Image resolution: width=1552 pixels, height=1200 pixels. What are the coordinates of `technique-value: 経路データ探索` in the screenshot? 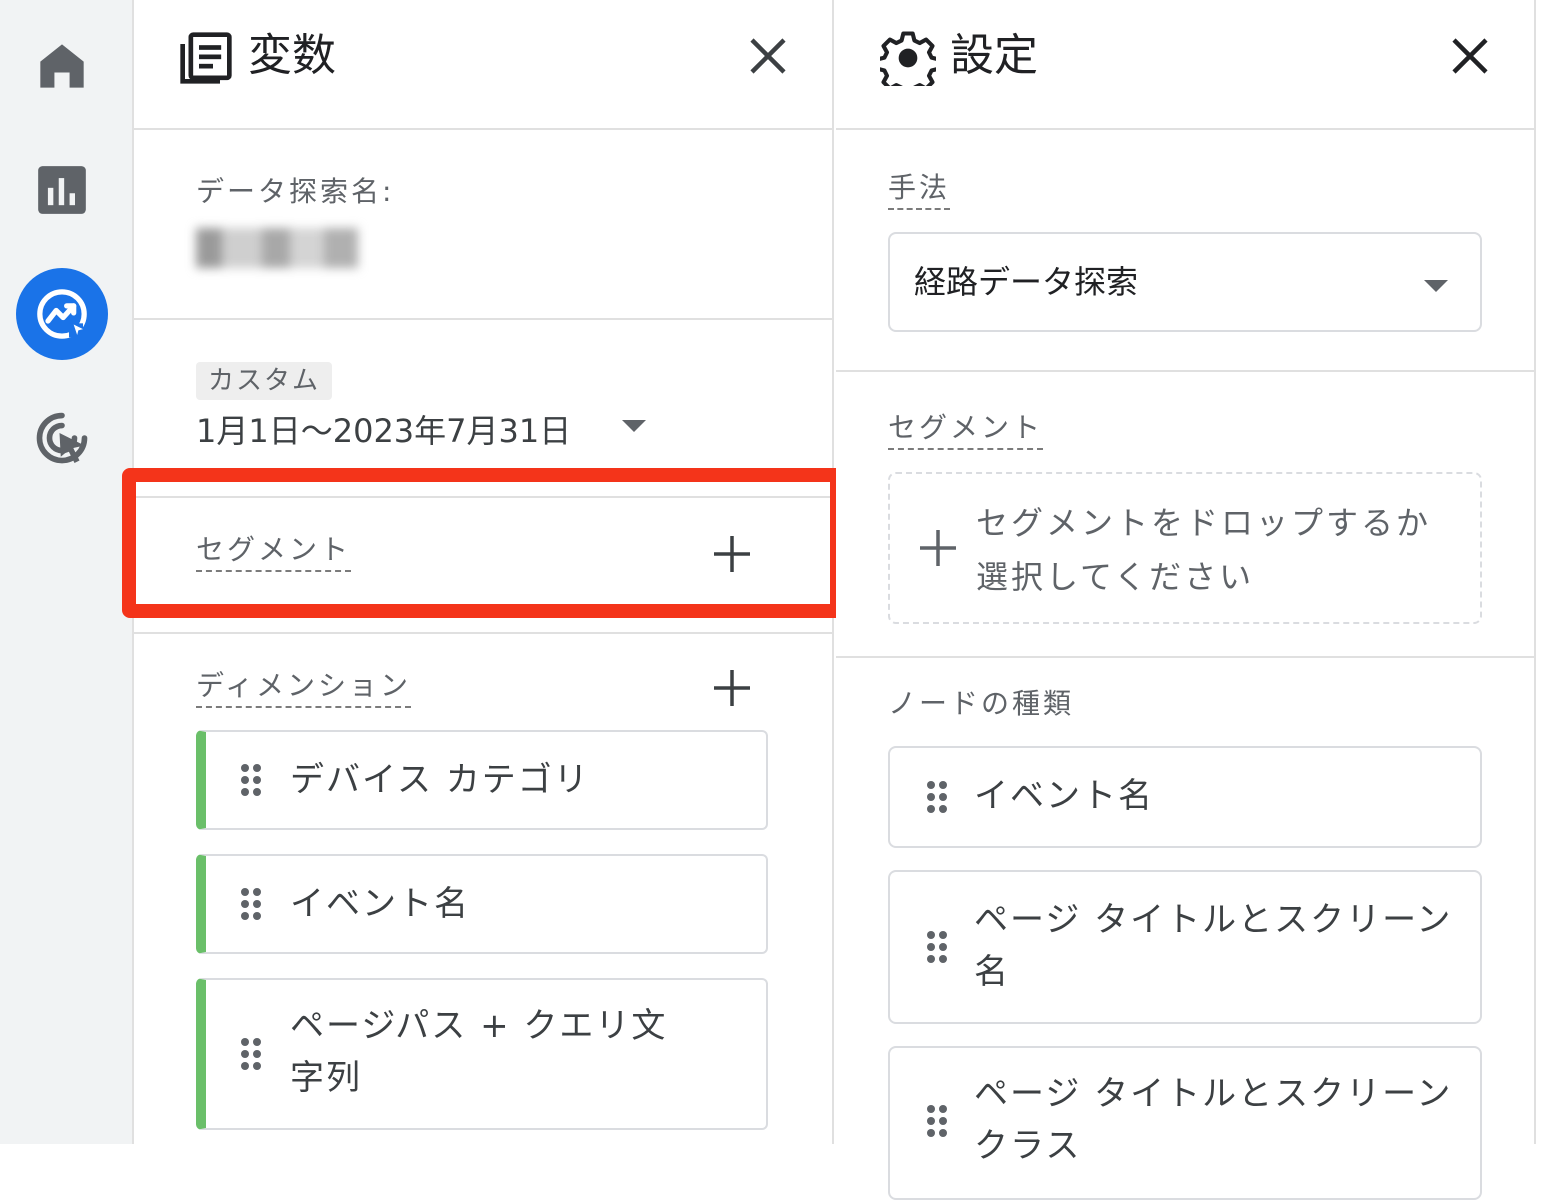 It's located at (1026, 282).